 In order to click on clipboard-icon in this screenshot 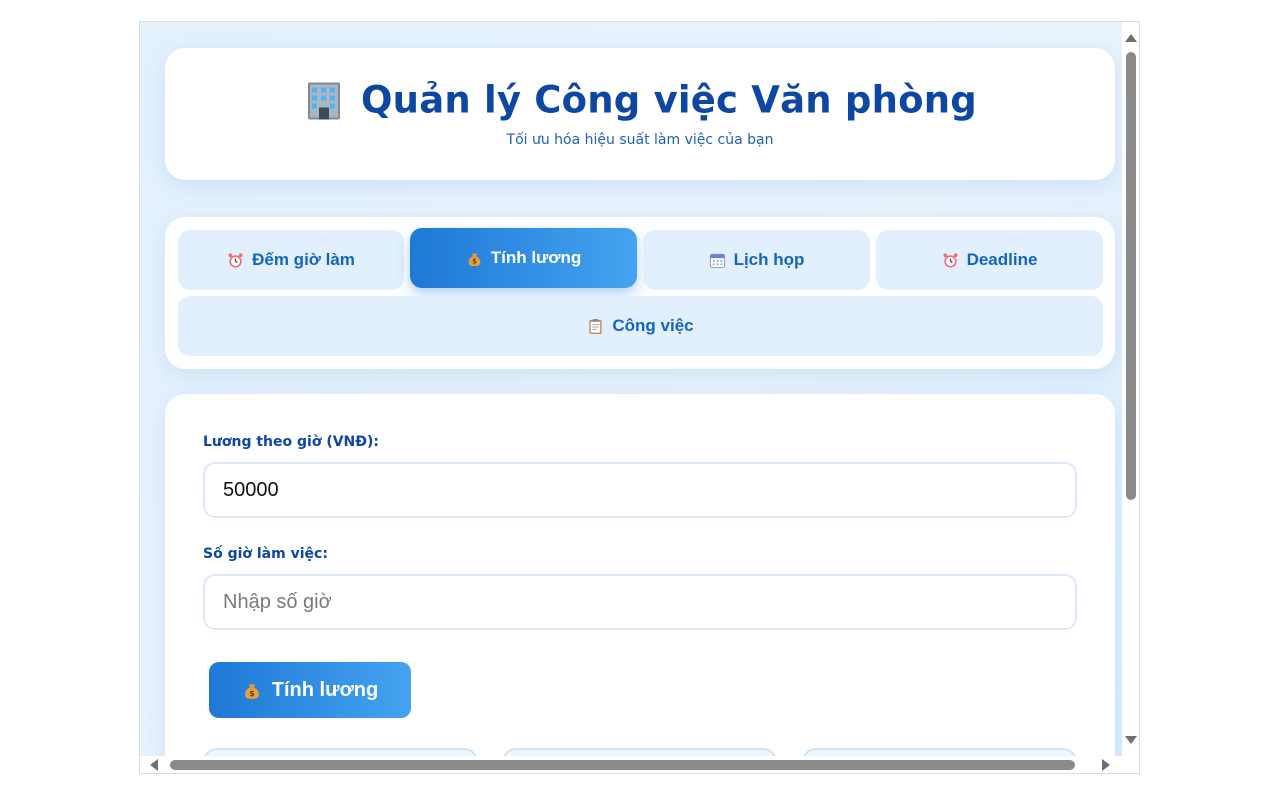, I will do `click(596, 326)`.